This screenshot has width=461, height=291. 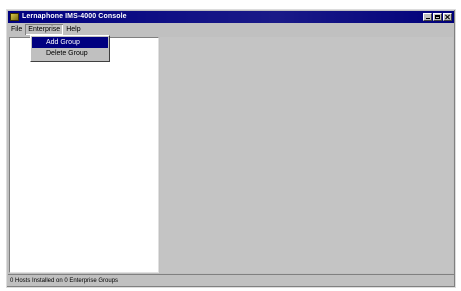 What do you see at coordinates (70, 53) in the screenshot?
I see `delete-group-menu-item: Delete Group` at bounding box center [70, 53].